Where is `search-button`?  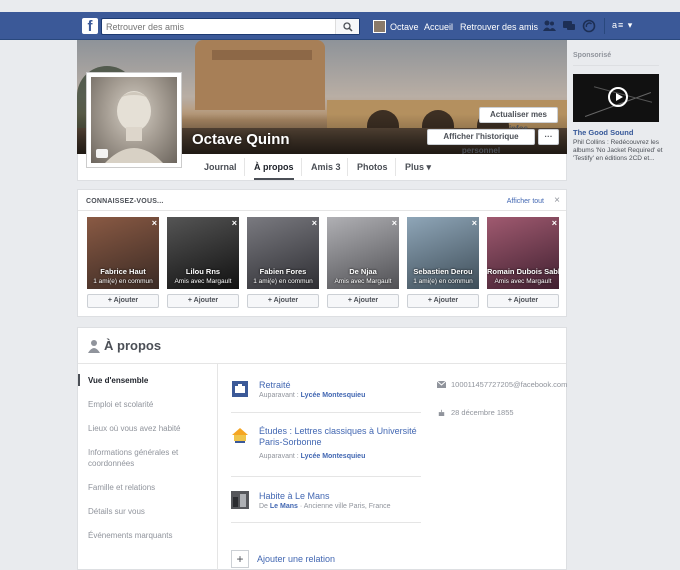 search-button is located at coordinates (347, 26).